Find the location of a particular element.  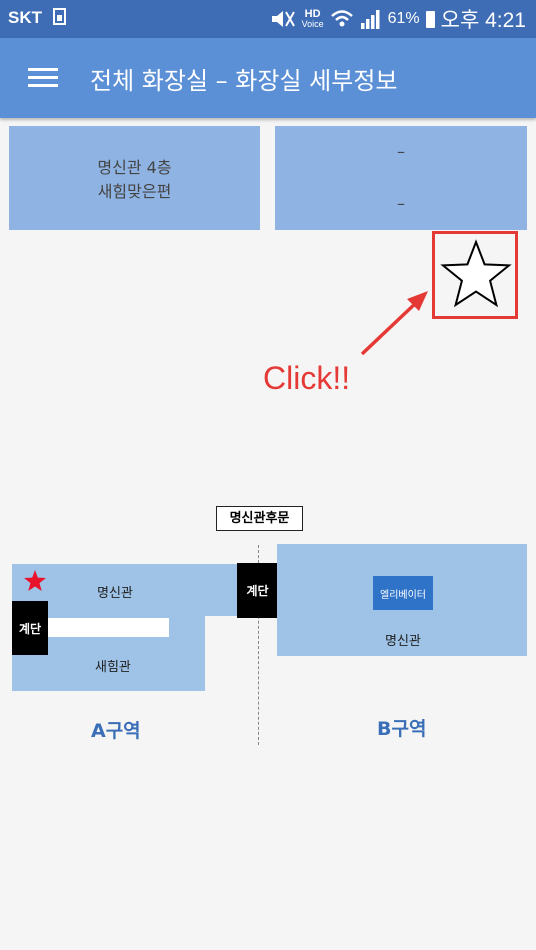

app-bar: 전체 화장실 – 화장실 세부정보 is located at coordinates (268, 78).